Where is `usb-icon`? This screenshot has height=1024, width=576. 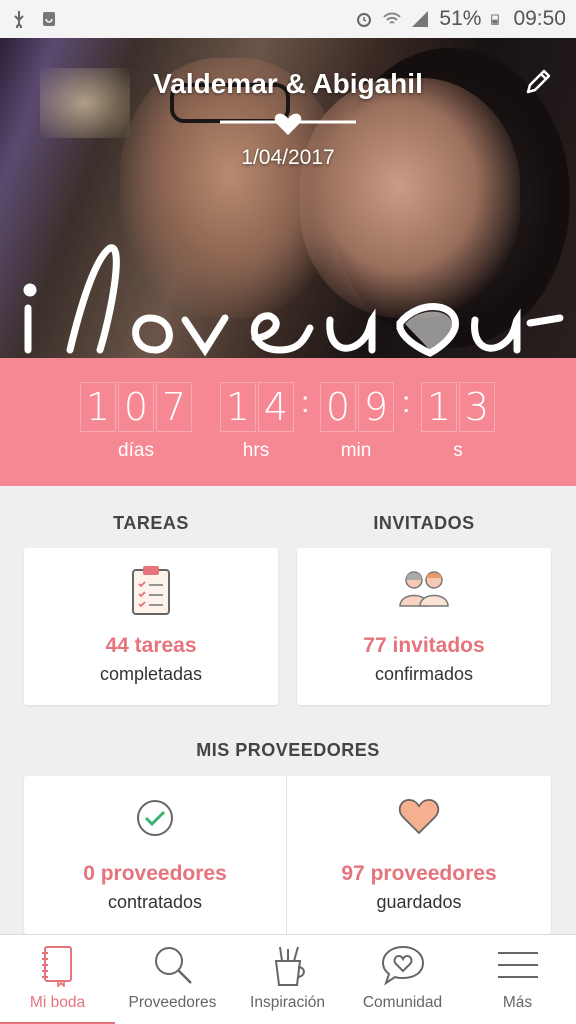
usb-icon is located at coordinates (19, 19).